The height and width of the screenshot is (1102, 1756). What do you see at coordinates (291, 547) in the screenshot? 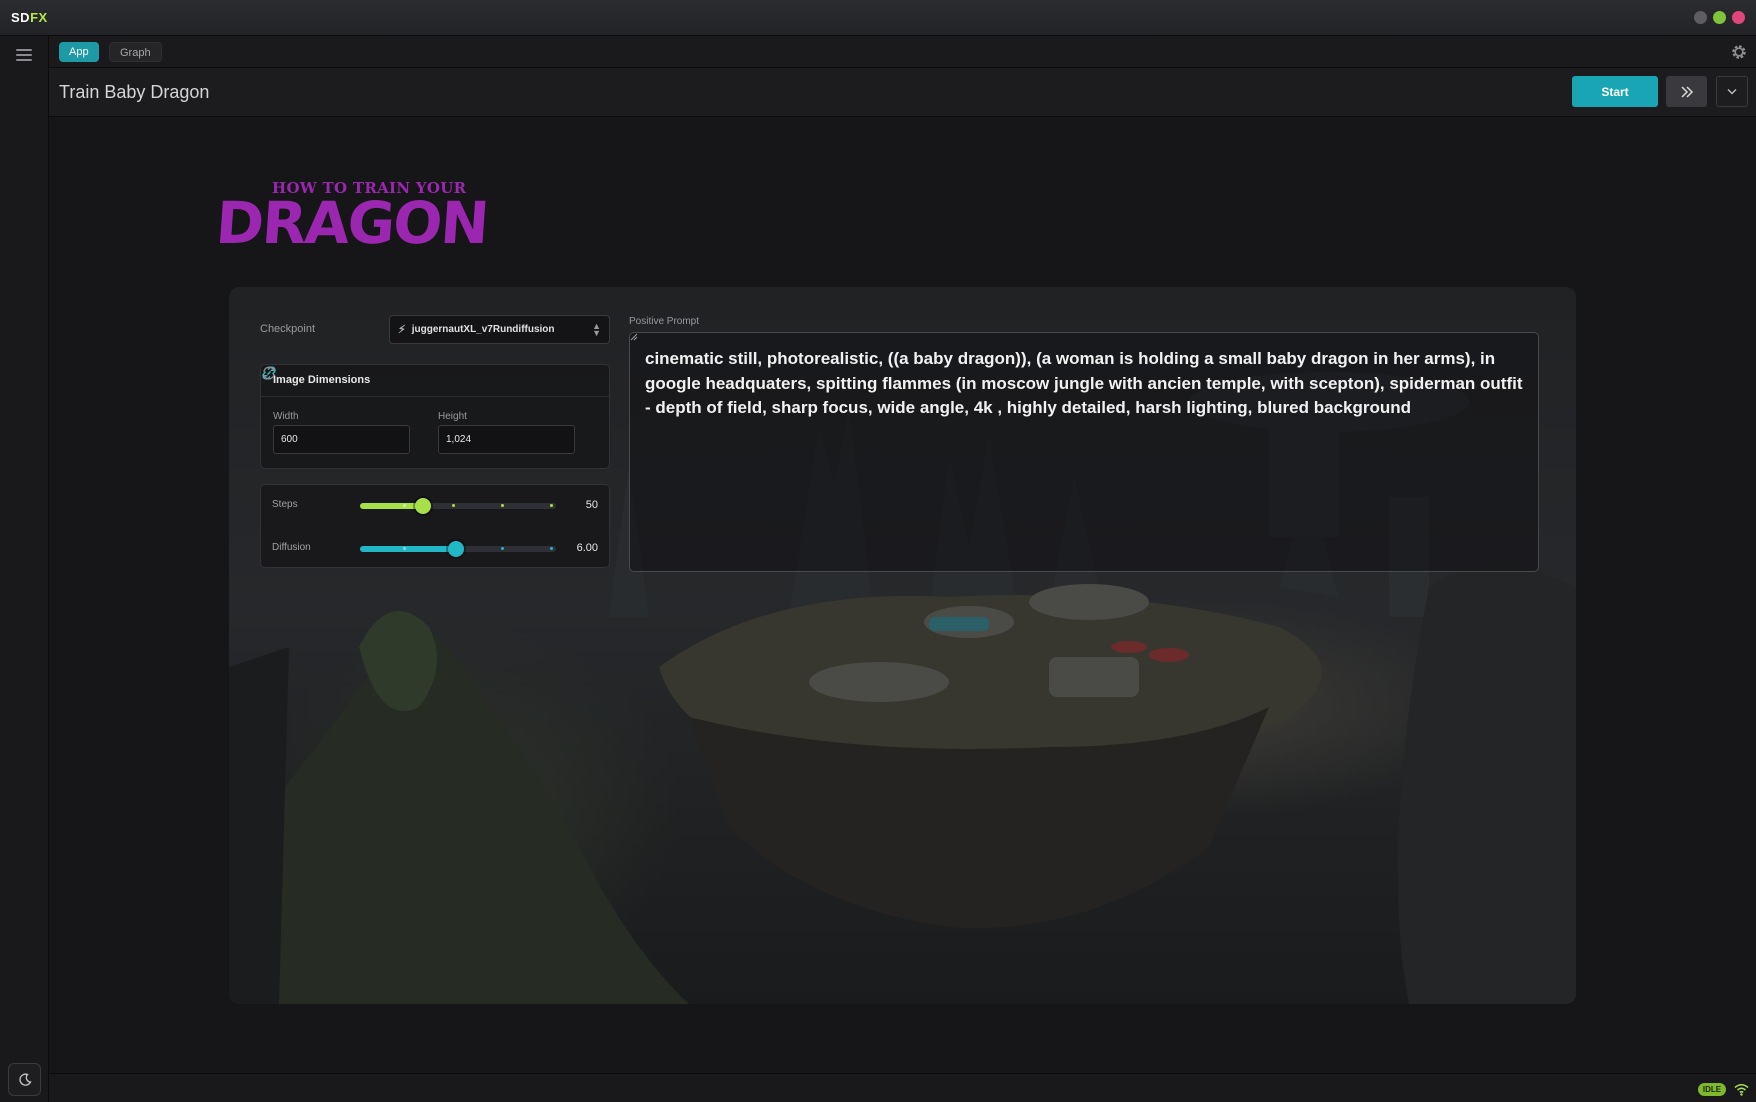
I see `diffusion-label: Diffusion` at bounding box center [291, 547].